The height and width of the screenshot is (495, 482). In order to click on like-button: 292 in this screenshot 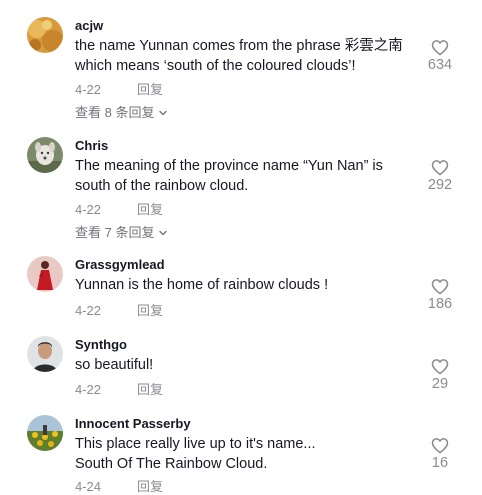, I will do `click(440, 176)`.